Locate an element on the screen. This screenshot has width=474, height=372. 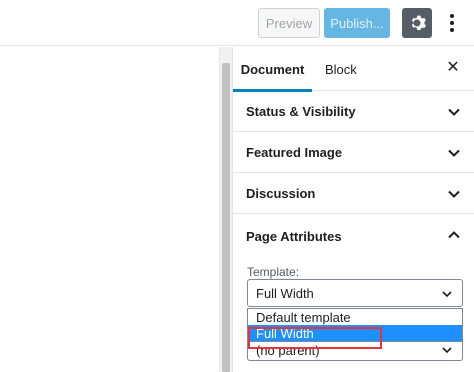
highlight-annotation is located at coordinates (315, 338).